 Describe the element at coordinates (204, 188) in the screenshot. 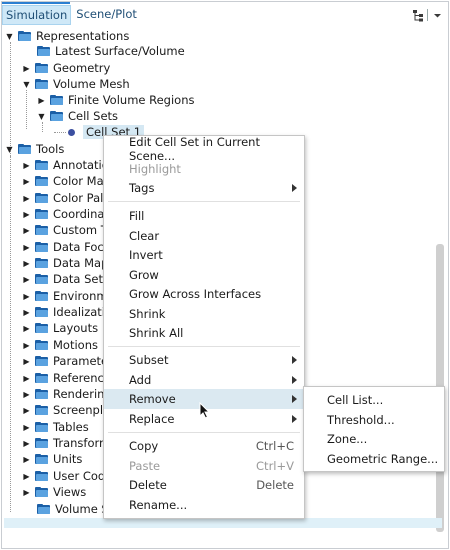

I see `menu-item-tags: Tags` at that location.